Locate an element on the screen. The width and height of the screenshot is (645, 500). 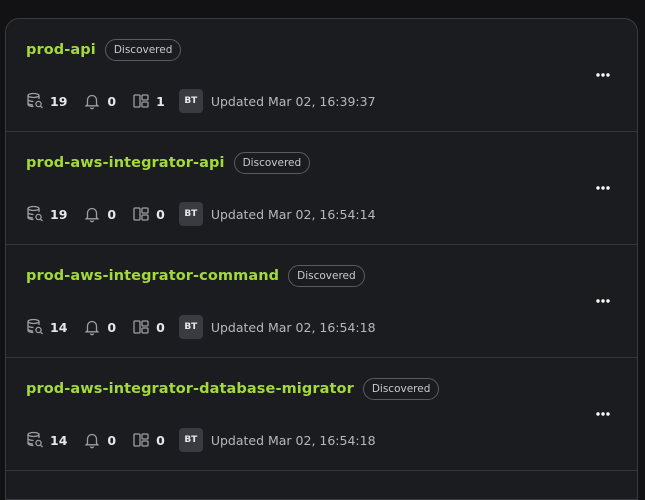
service-title-line: prod-aws-integrator-command Discovered is located at coordinates (195, 276).